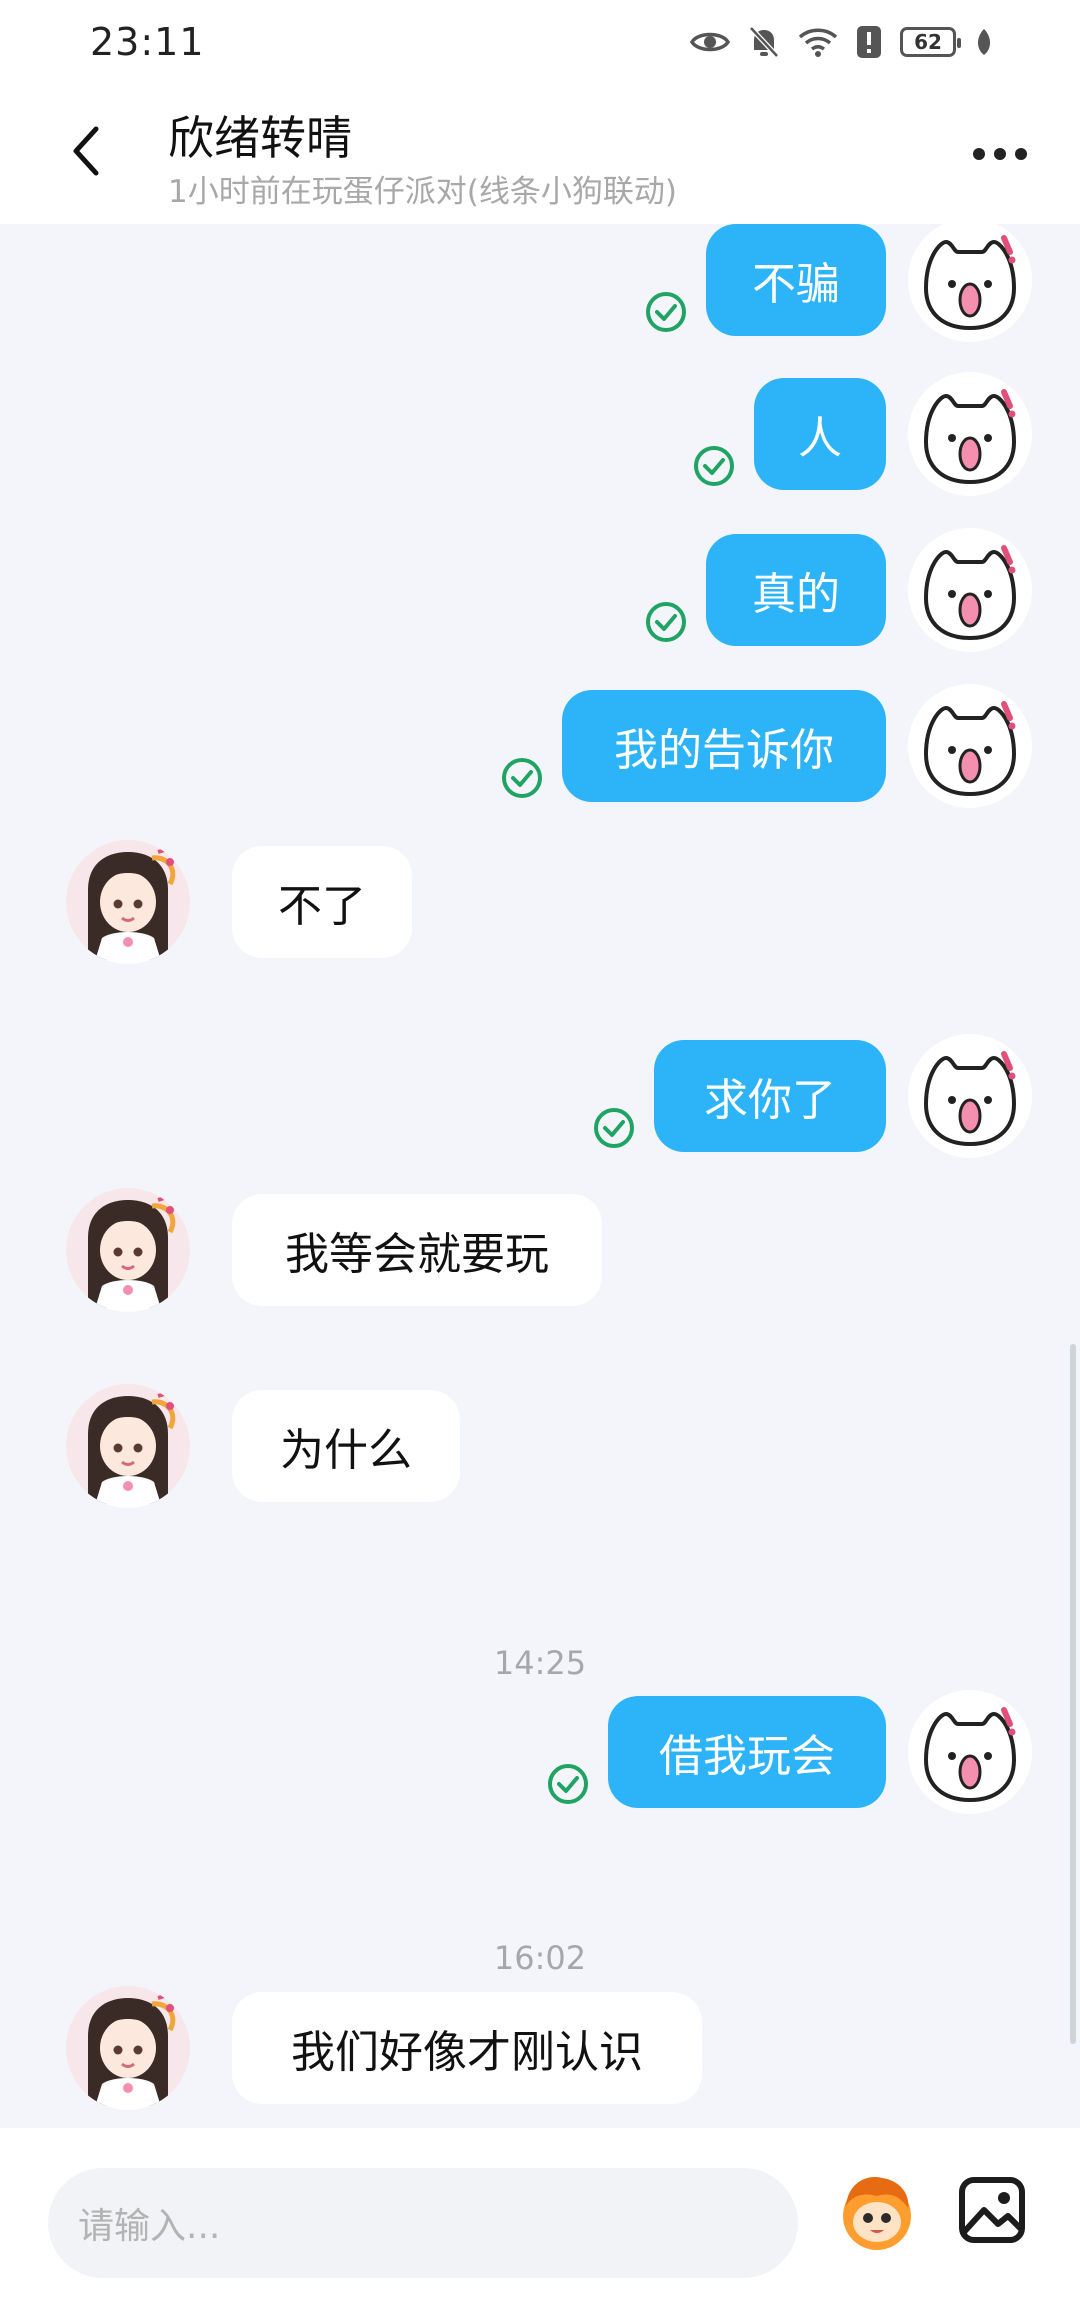  What do you see at coordinates (467, 2052) in the screenshot?
I see `message-text: 我们好像才刚认识` at bounding box center [467, 2052].